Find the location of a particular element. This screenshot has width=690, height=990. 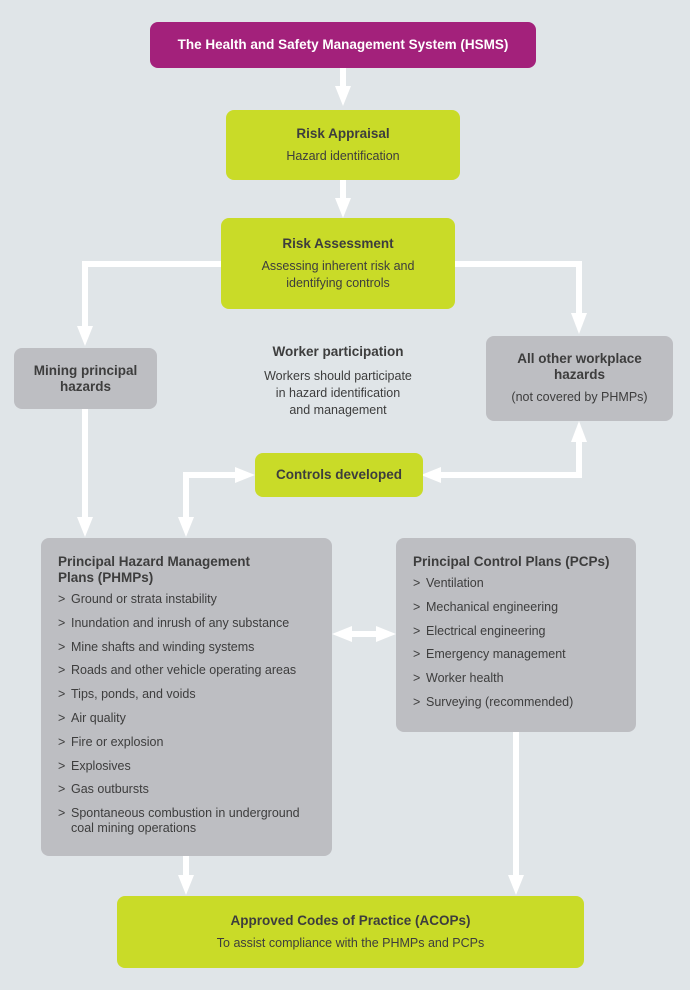

list-item: > Fire or explosion is located at coordinates (179, 742).